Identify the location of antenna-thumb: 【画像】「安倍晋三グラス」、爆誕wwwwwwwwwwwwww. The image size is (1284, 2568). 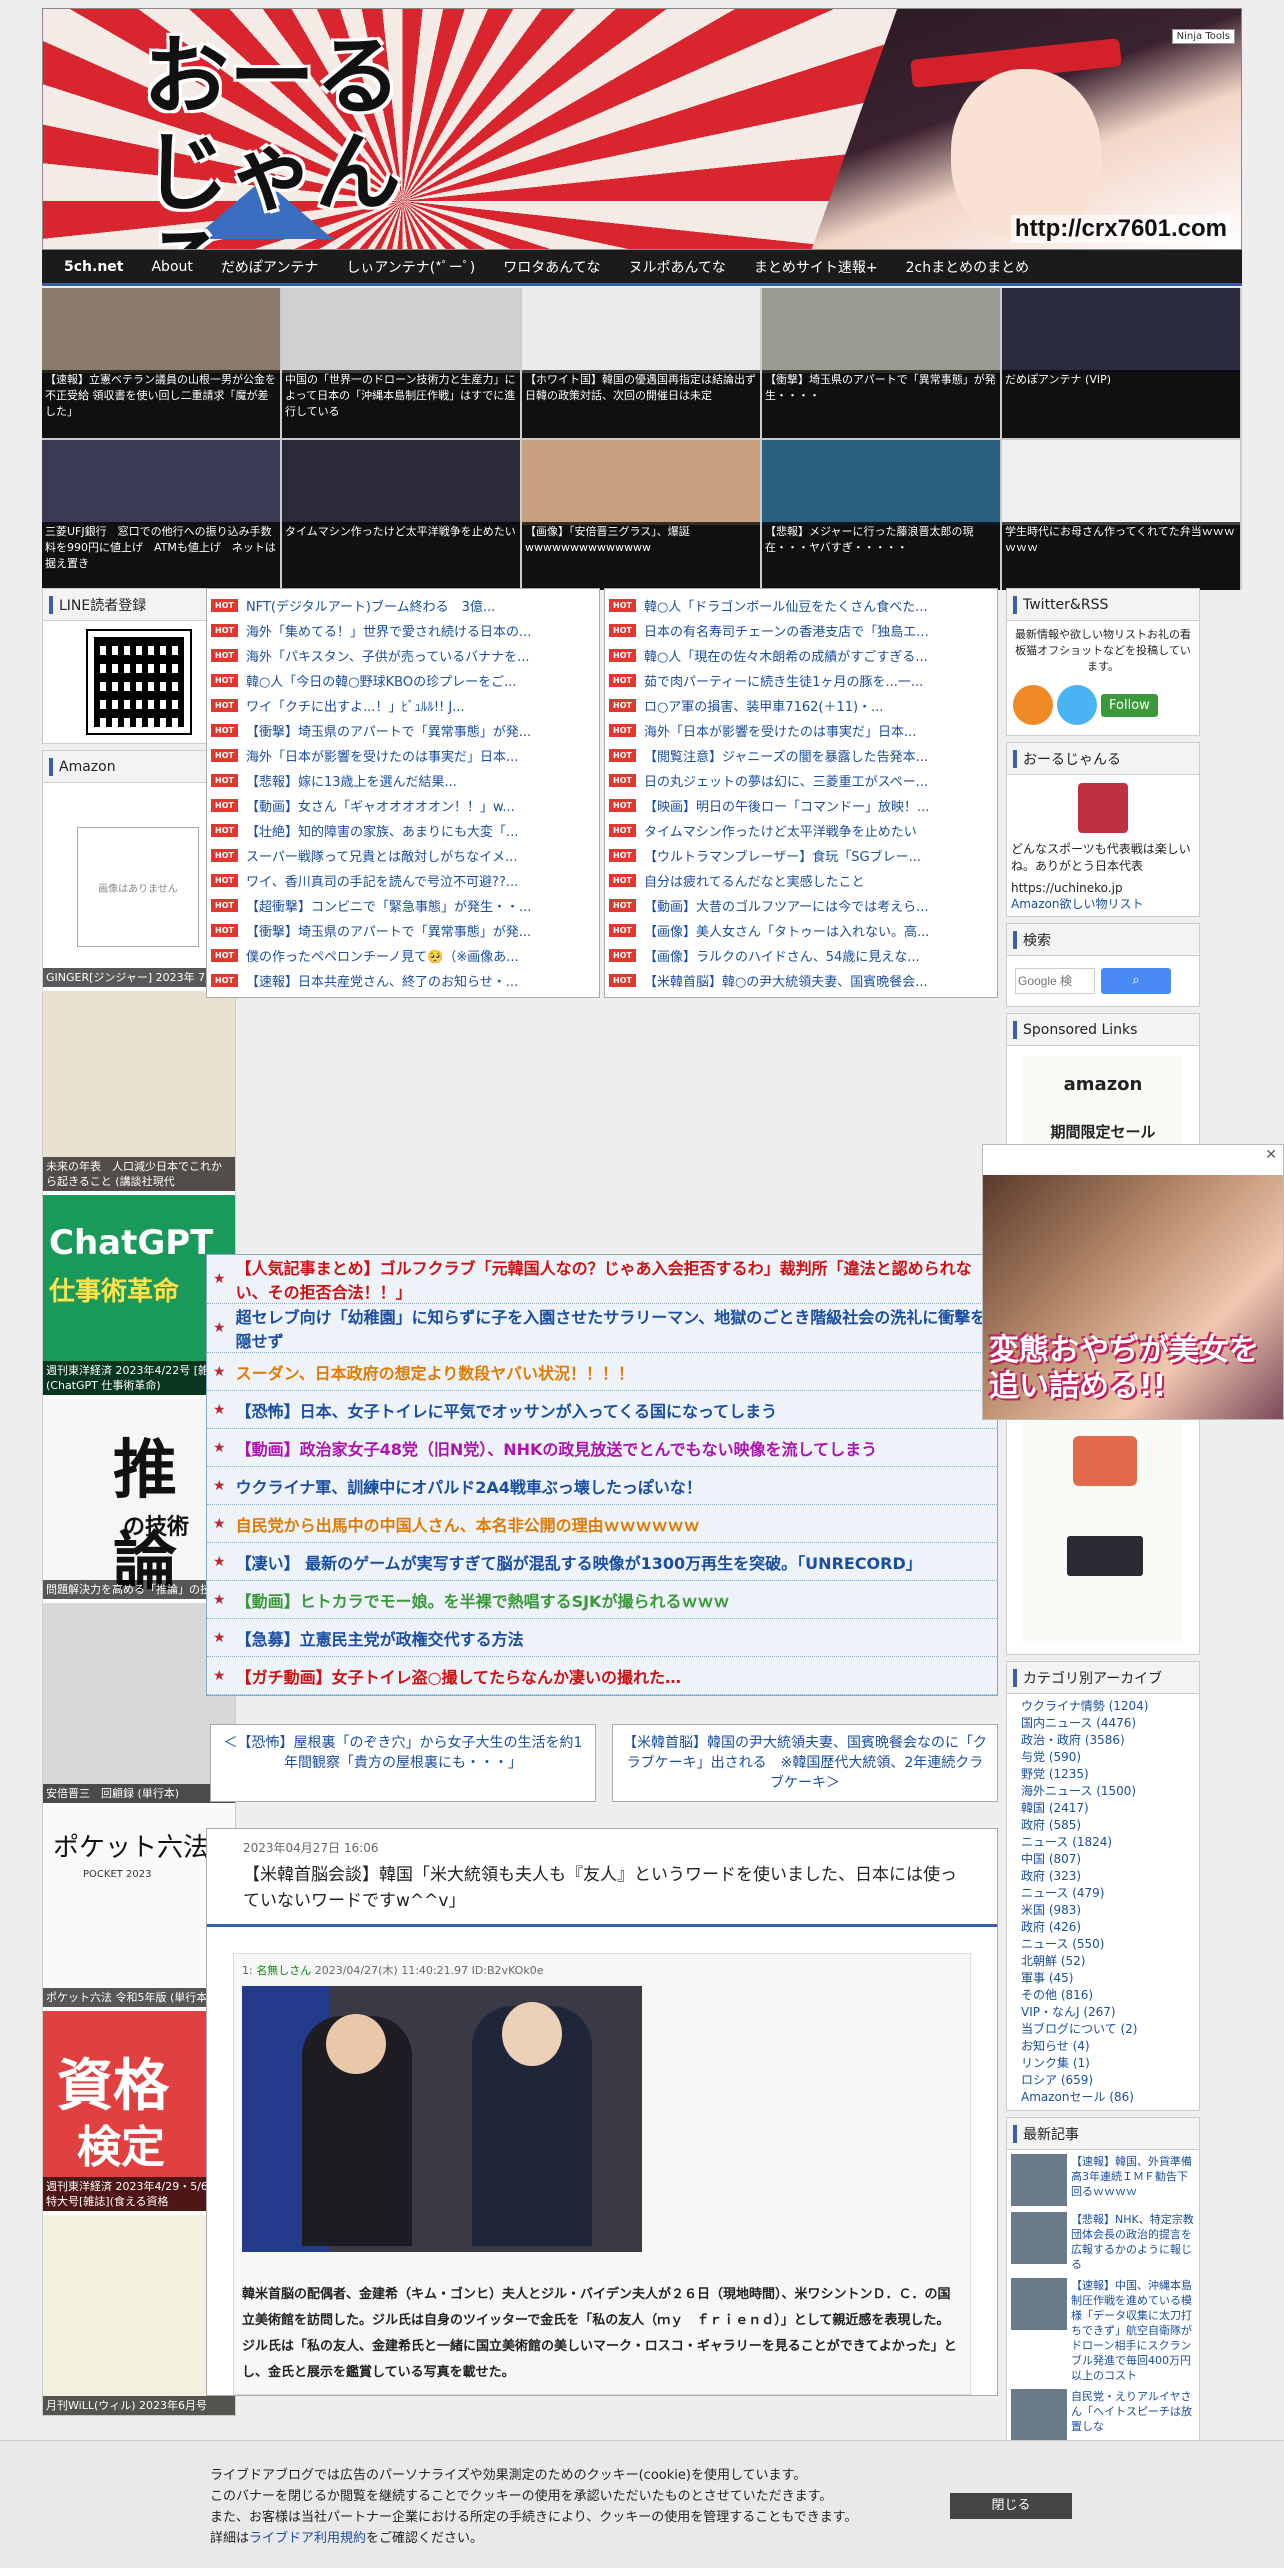
(641, 515).